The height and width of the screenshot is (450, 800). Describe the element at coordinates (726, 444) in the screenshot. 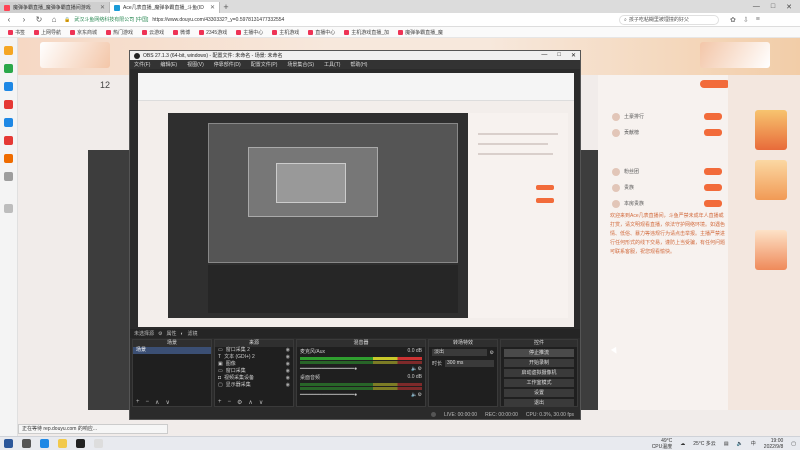

I see `network-icon: ▤` at that location.